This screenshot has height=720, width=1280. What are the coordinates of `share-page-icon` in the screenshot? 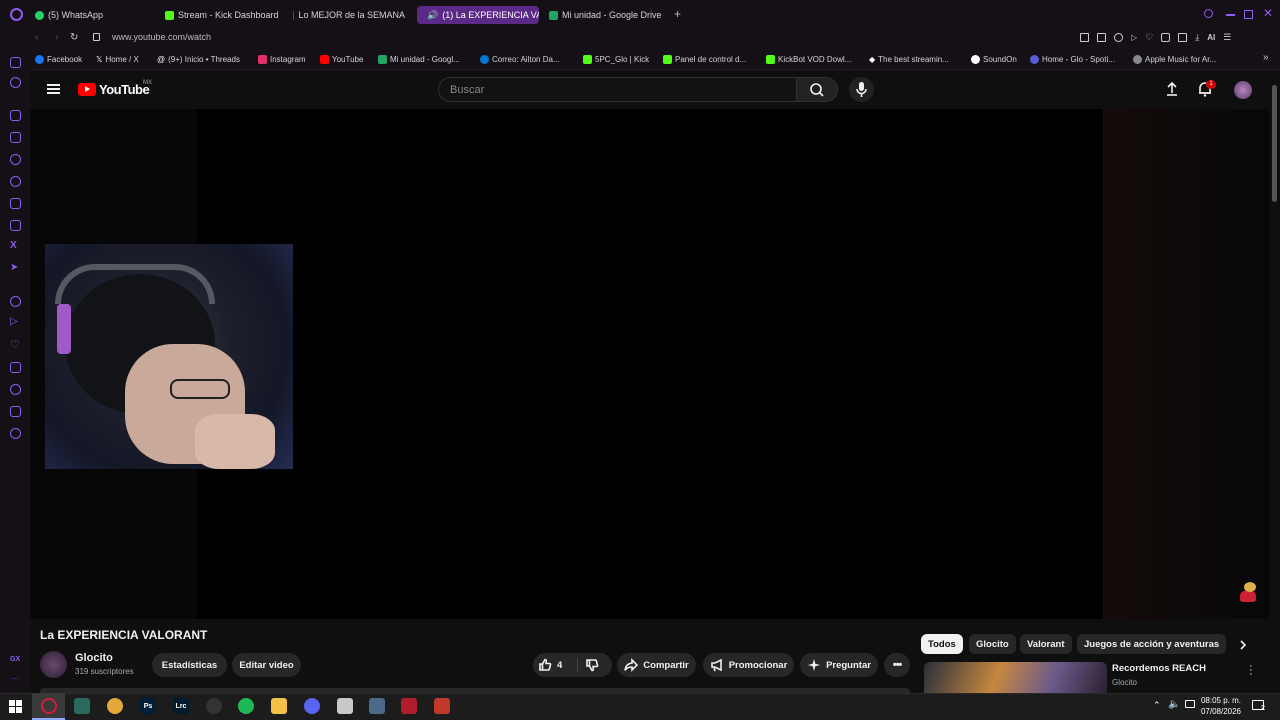 It's located at (1183, 37).